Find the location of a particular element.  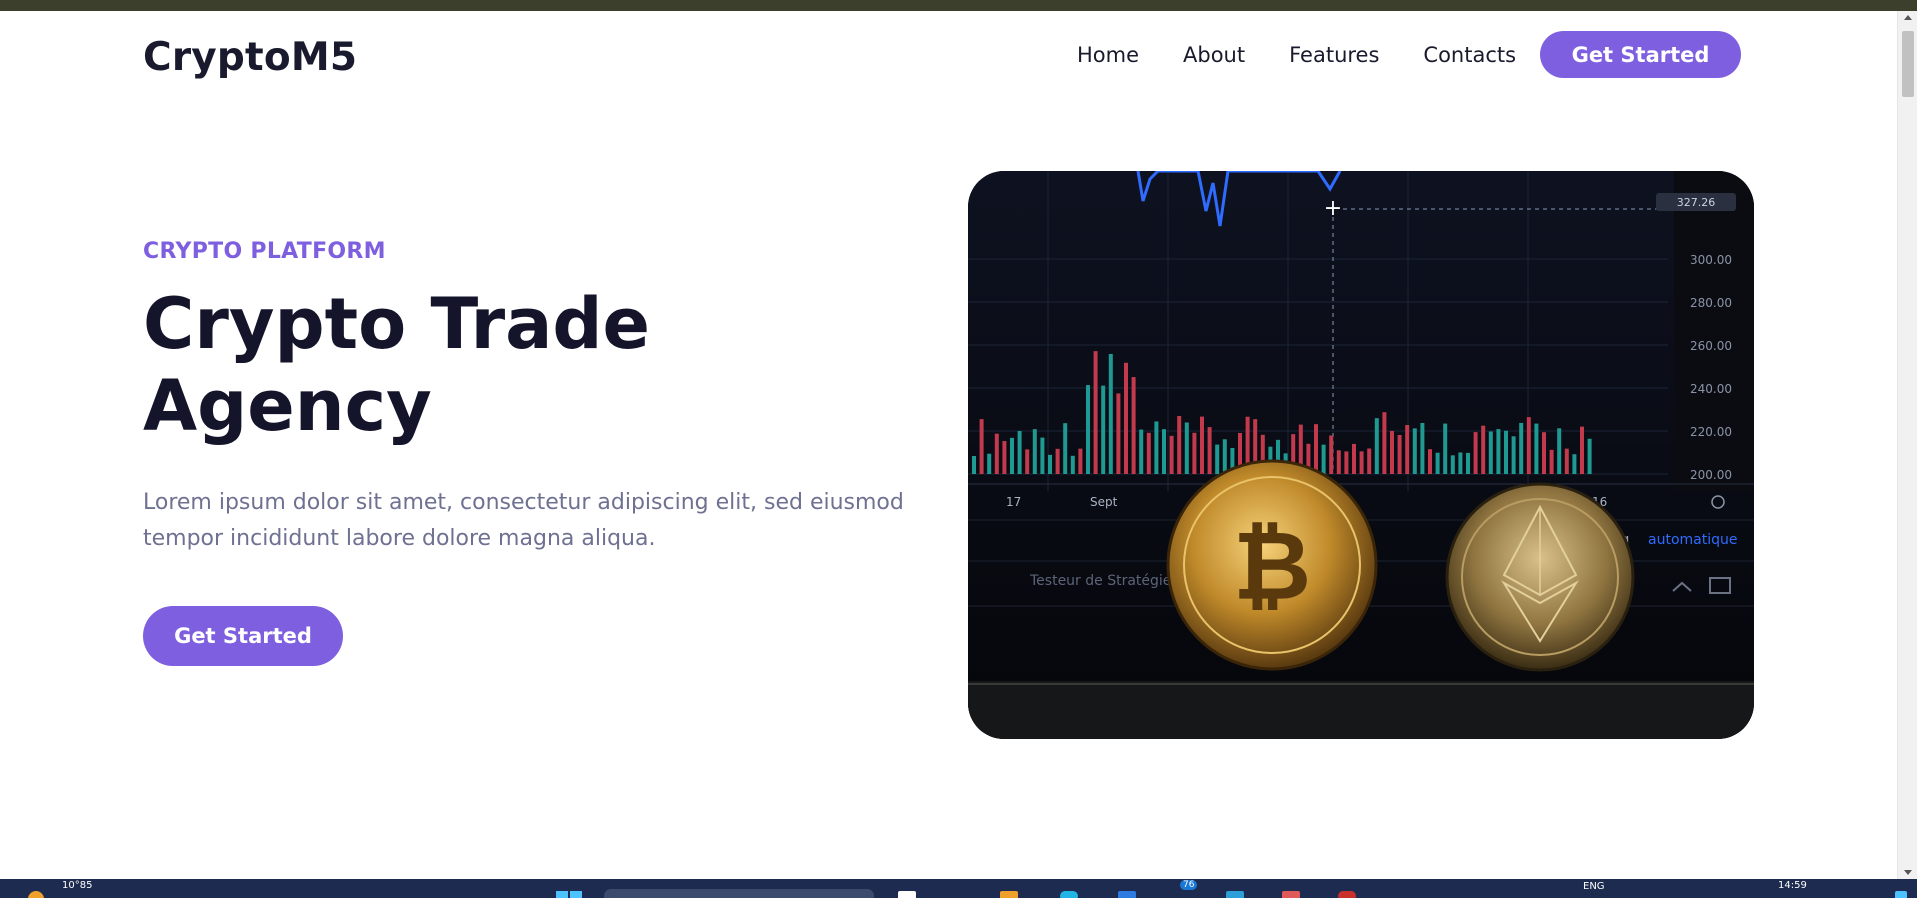

site-logo: CryptoM5 is located at coordinates (250, 57).